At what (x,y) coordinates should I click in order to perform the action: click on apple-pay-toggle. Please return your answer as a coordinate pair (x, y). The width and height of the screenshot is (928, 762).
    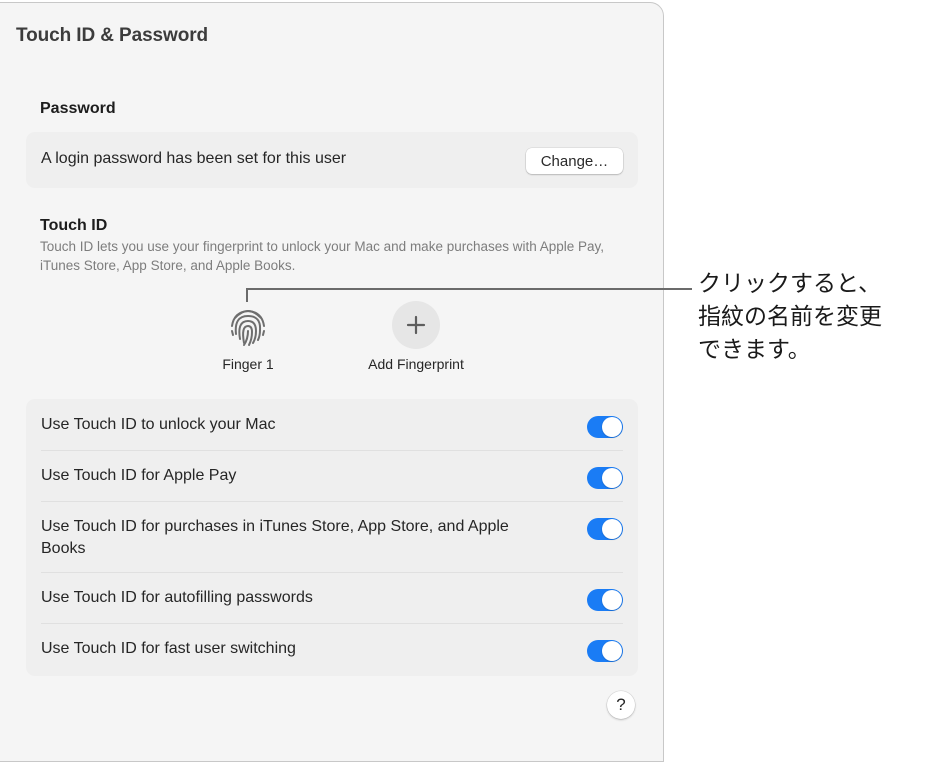
    Looking at the image, I should click on (605, 478).